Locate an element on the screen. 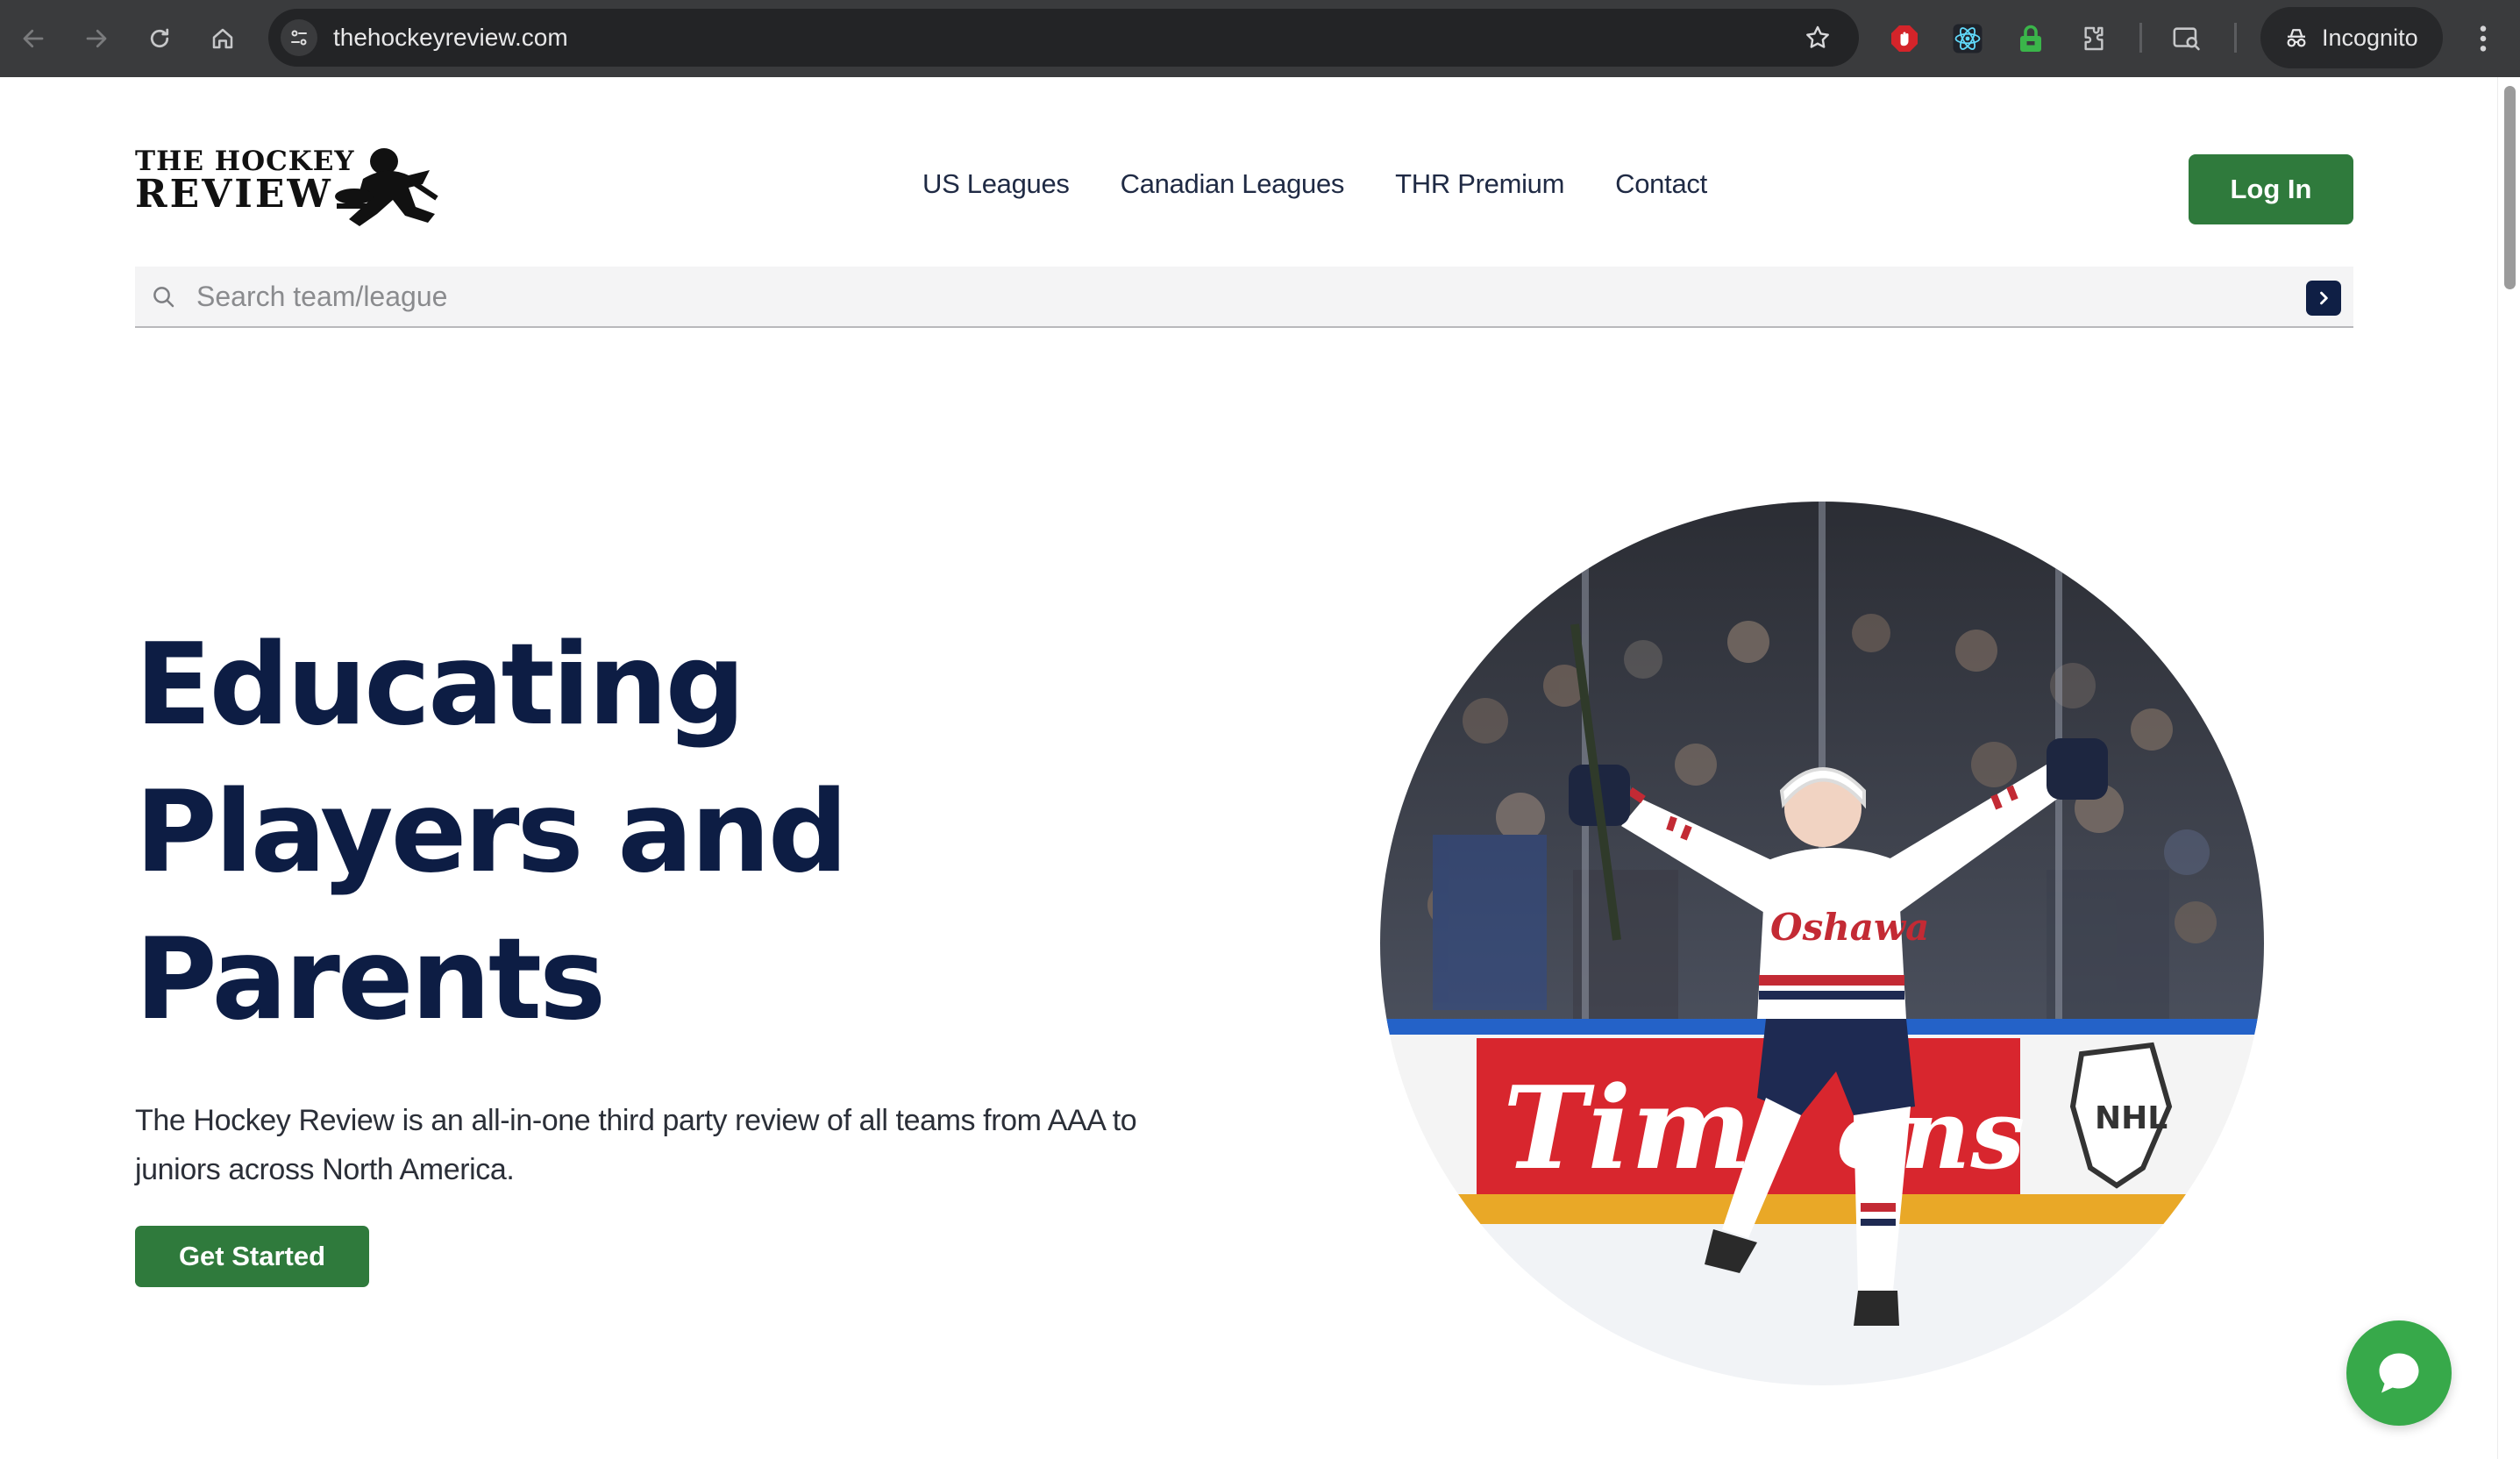 The image size is (2520, 1459). site-settings-icon is located at coordinates (299, 38).